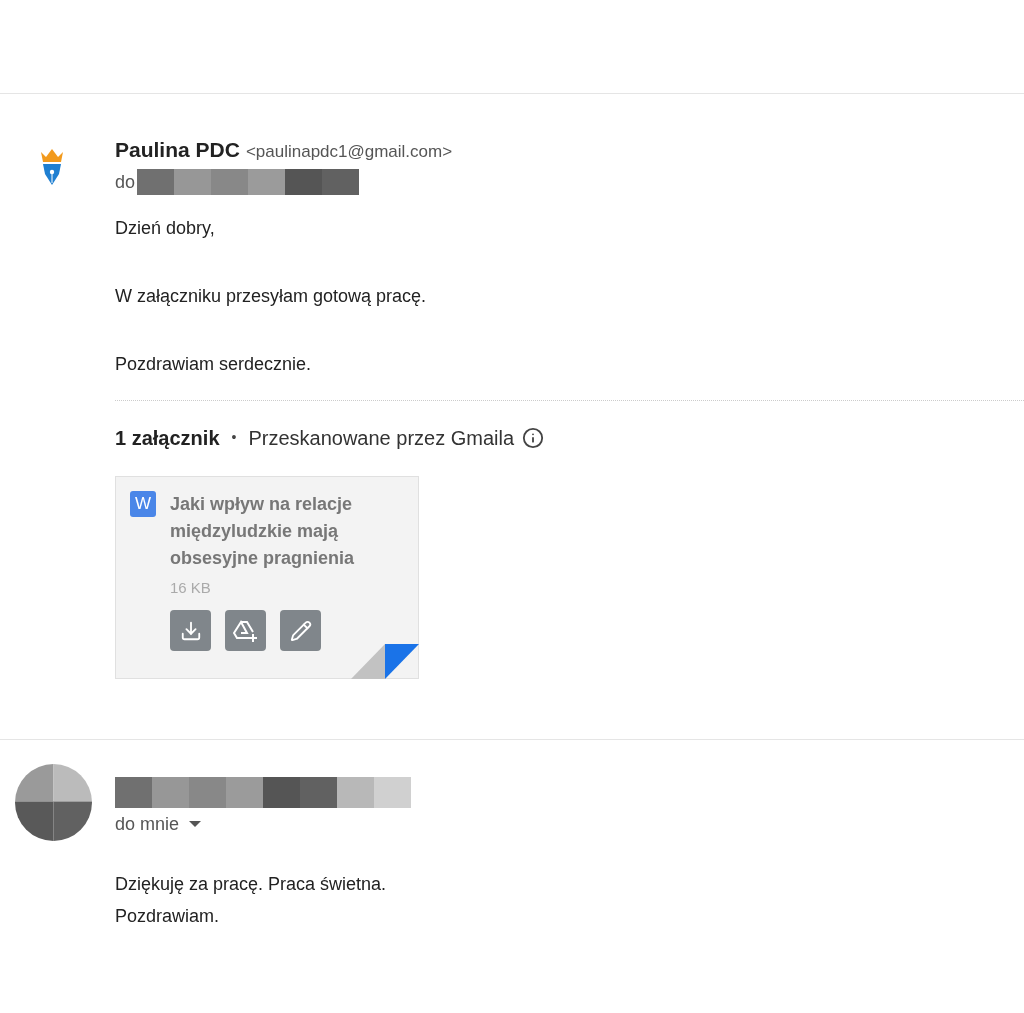 The height and width of the screenshot is (1013, 1024). What do you see at coordinates (165, 228) in the screenshot?
I see `message-paragraph: Dzień dobry,` at bounding box center [165, 228].